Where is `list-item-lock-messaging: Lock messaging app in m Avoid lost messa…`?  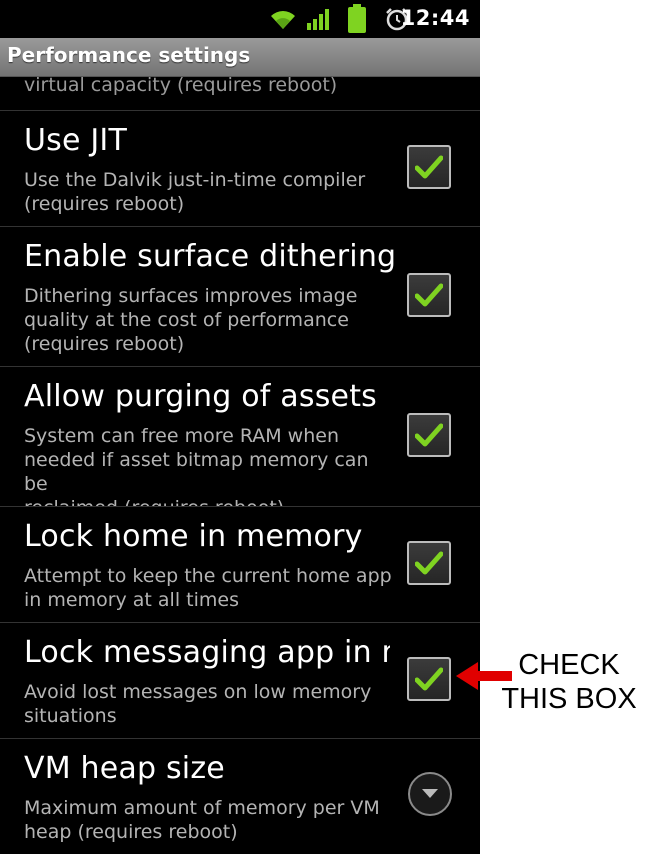 list-item-lock-messaging: Lock messaging app in m Avoid lost messa… is located at coordinates (240, 681).